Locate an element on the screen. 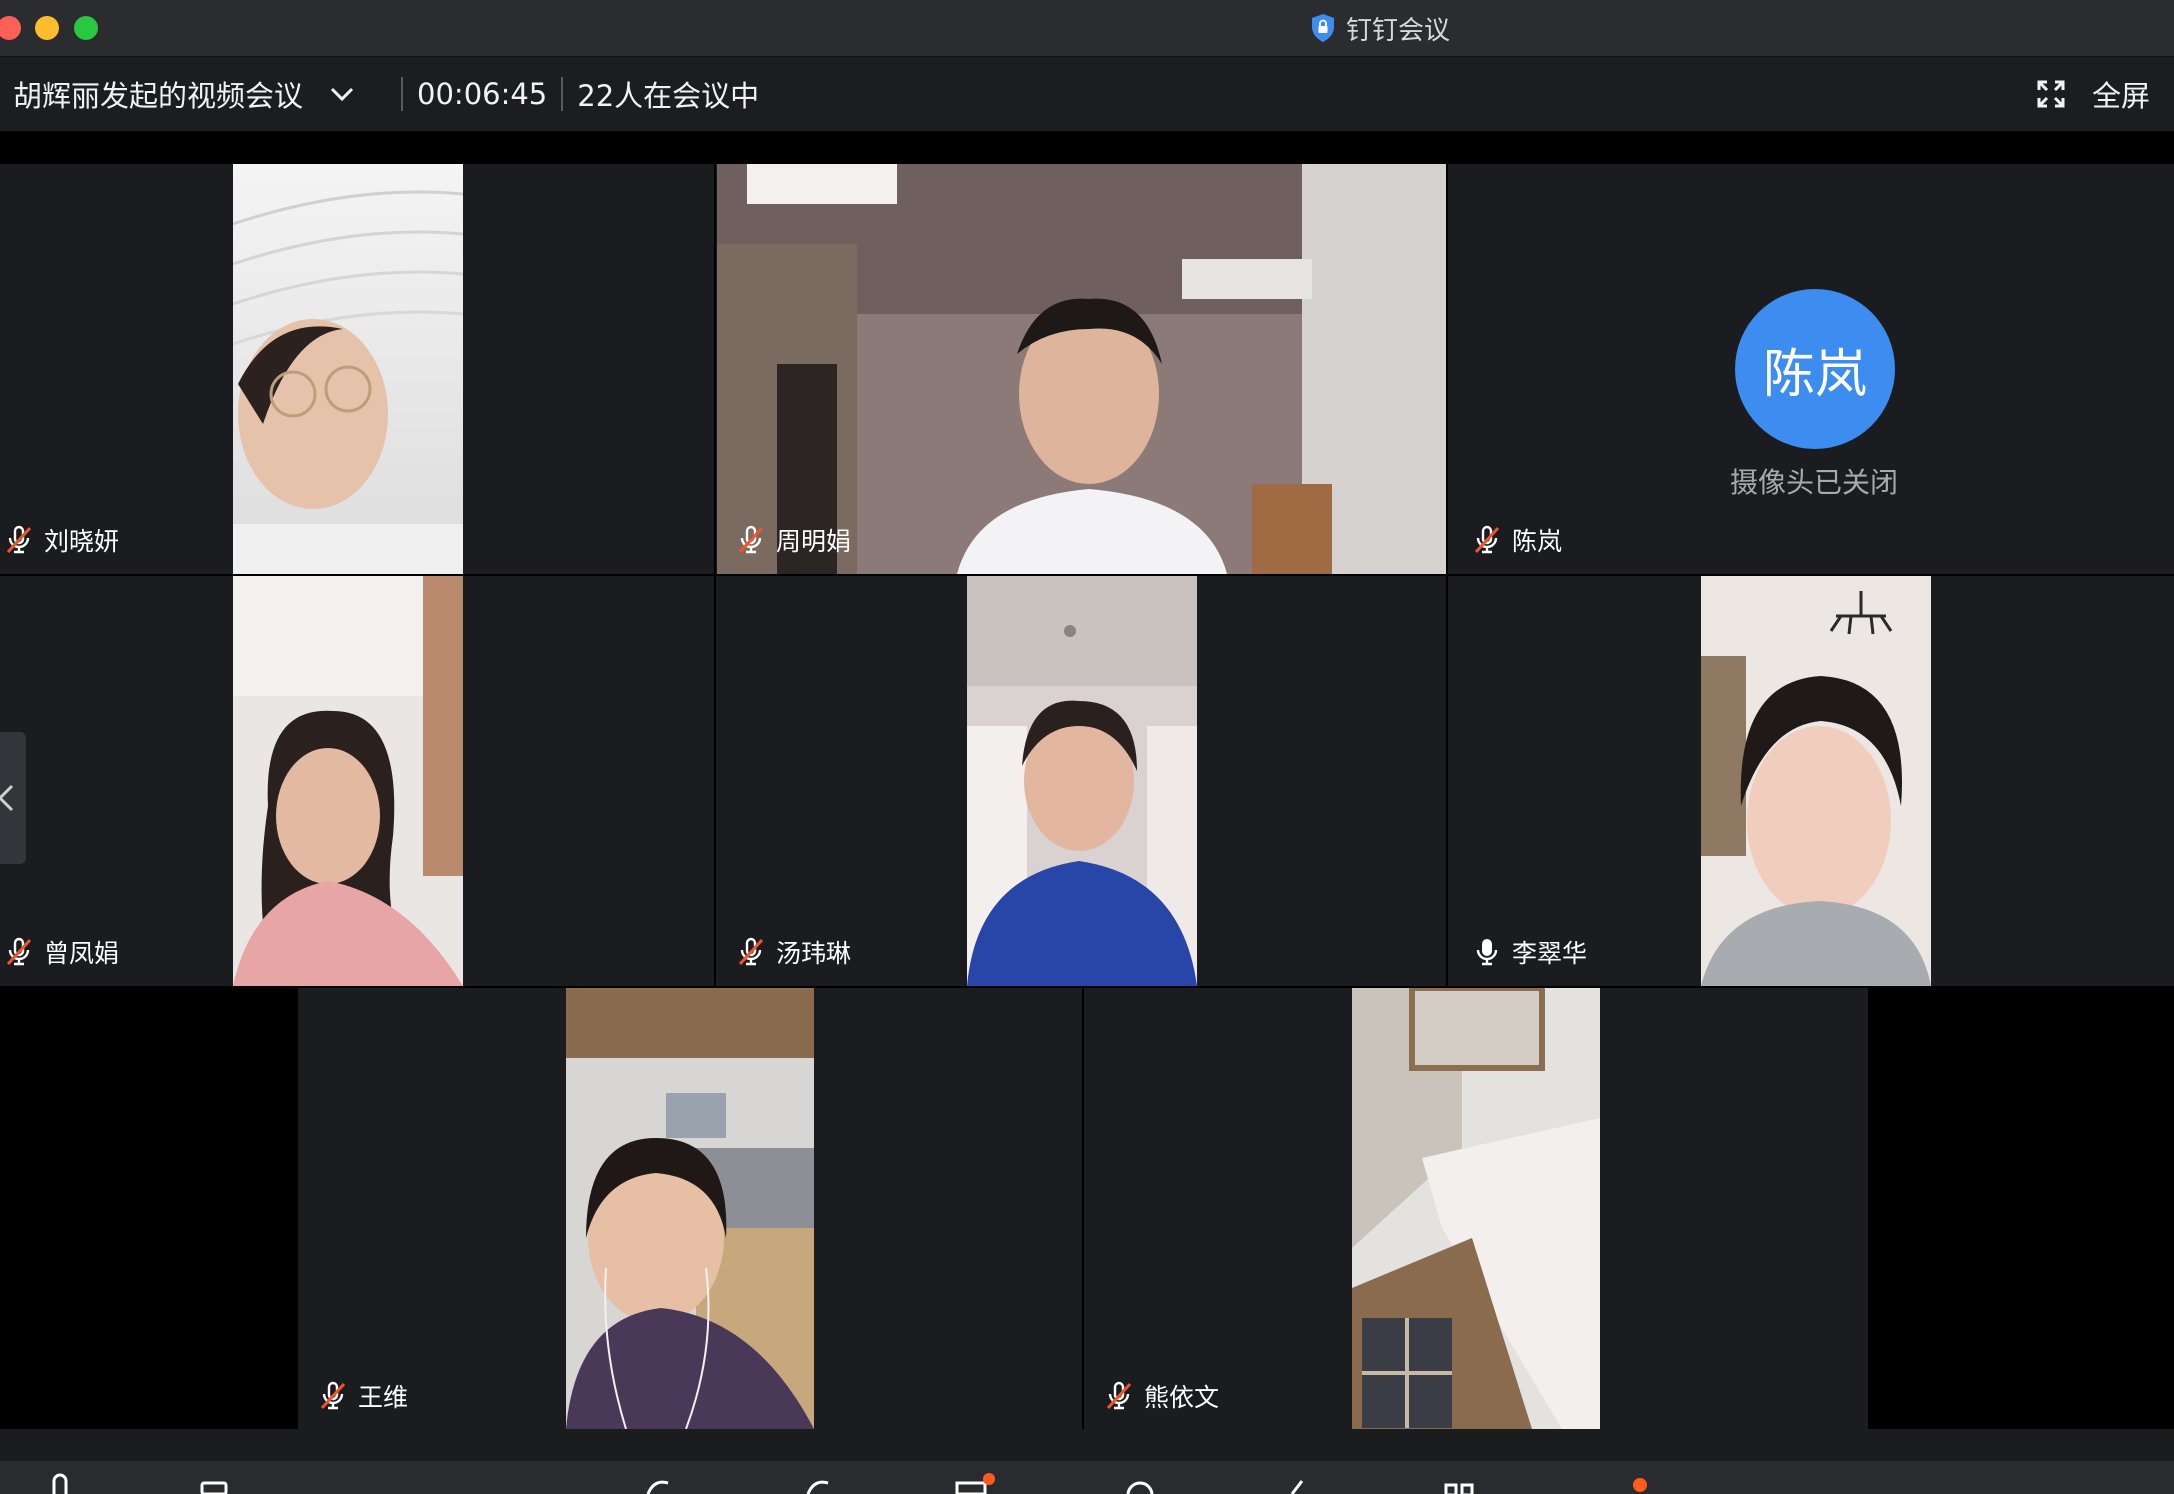 The image size is (2174, 1494). avatar: 陈岚 is located at coordinates (1815, 369).